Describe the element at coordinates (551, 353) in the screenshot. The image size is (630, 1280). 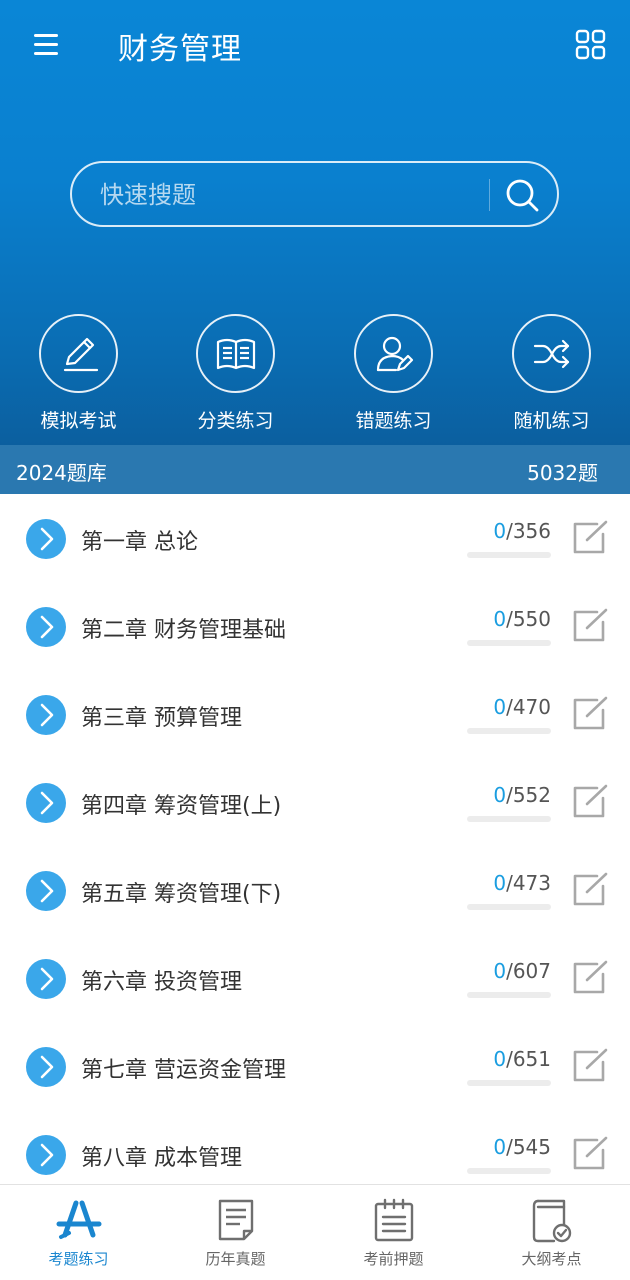
I see `random-practice-circle` at that location.